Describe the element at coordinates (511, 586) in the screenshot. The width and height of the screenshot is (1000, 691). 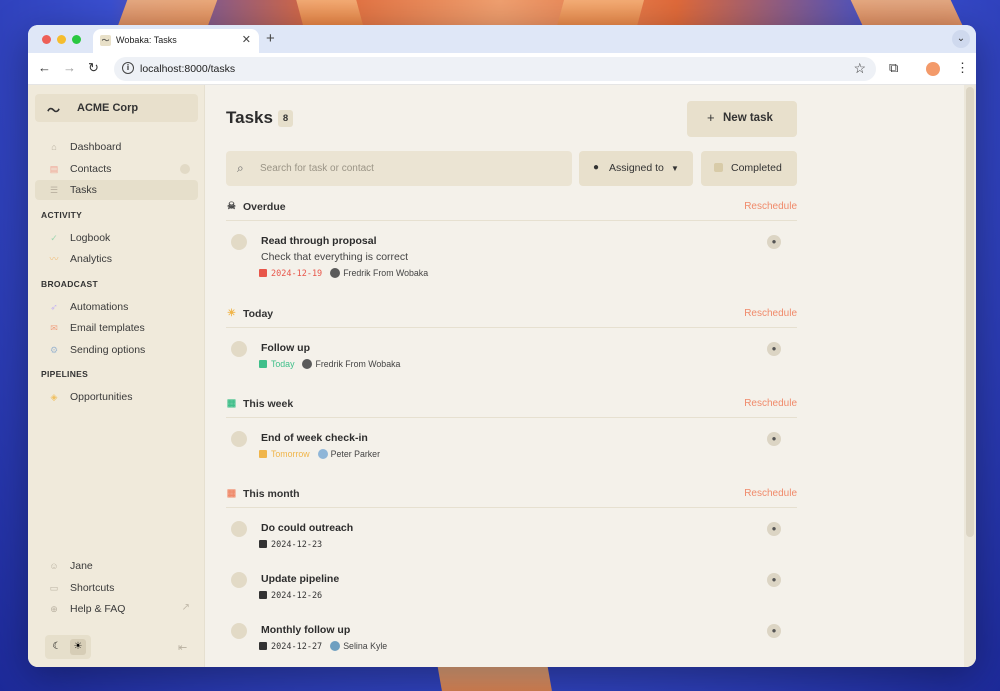
I see `task-row: Update pipeline 2024-12-26 ●` at that location.